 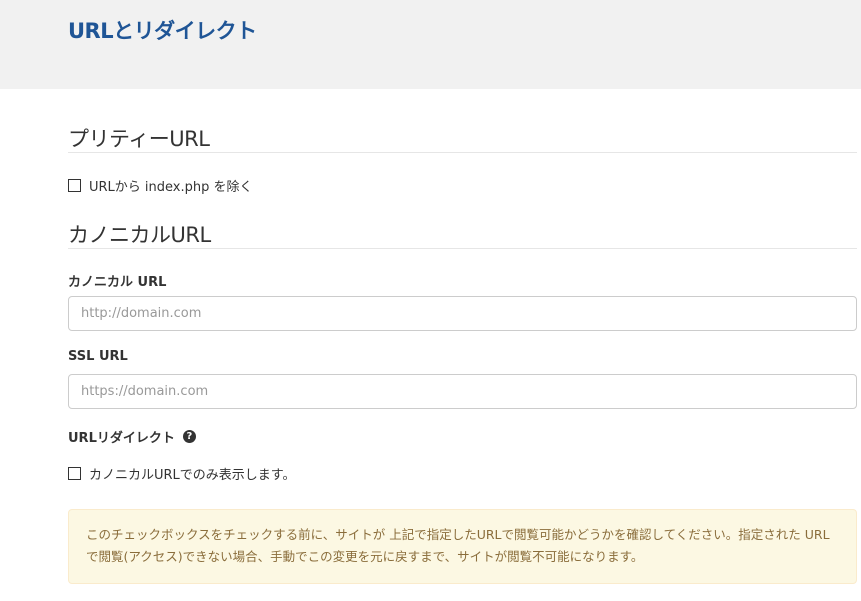 I want to click on remove-index-checkbox-row: URLから index.php を除く, so click(x=160, y=185).